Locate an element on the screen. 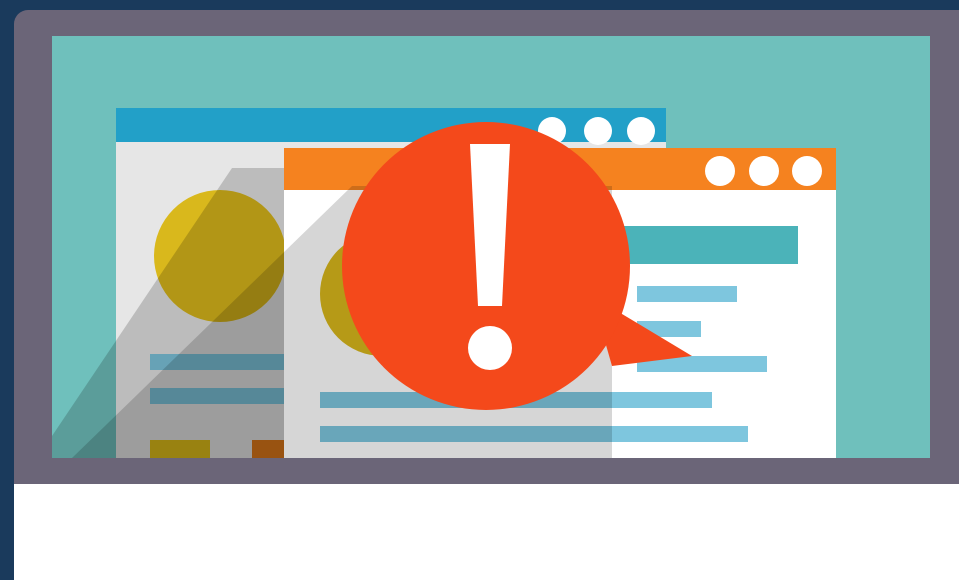  back-window-titlebar is located at coordinates (391, 125).